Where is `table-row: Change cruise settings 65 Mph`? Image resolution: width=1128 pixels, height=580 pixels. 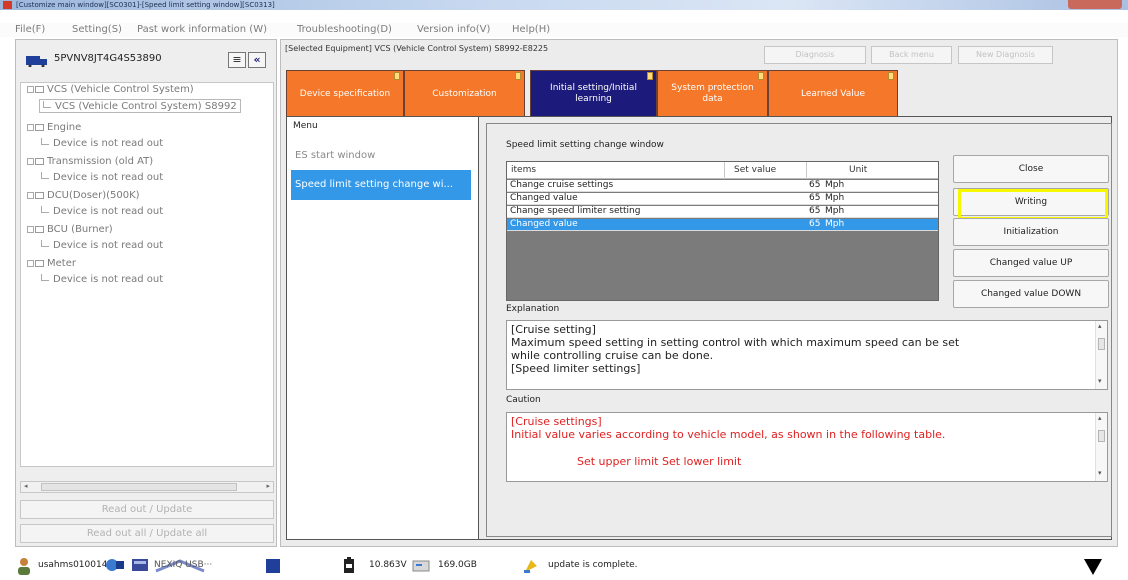 table-row: Change cruise settings 65 Mph is located at coordinates (722, 186).